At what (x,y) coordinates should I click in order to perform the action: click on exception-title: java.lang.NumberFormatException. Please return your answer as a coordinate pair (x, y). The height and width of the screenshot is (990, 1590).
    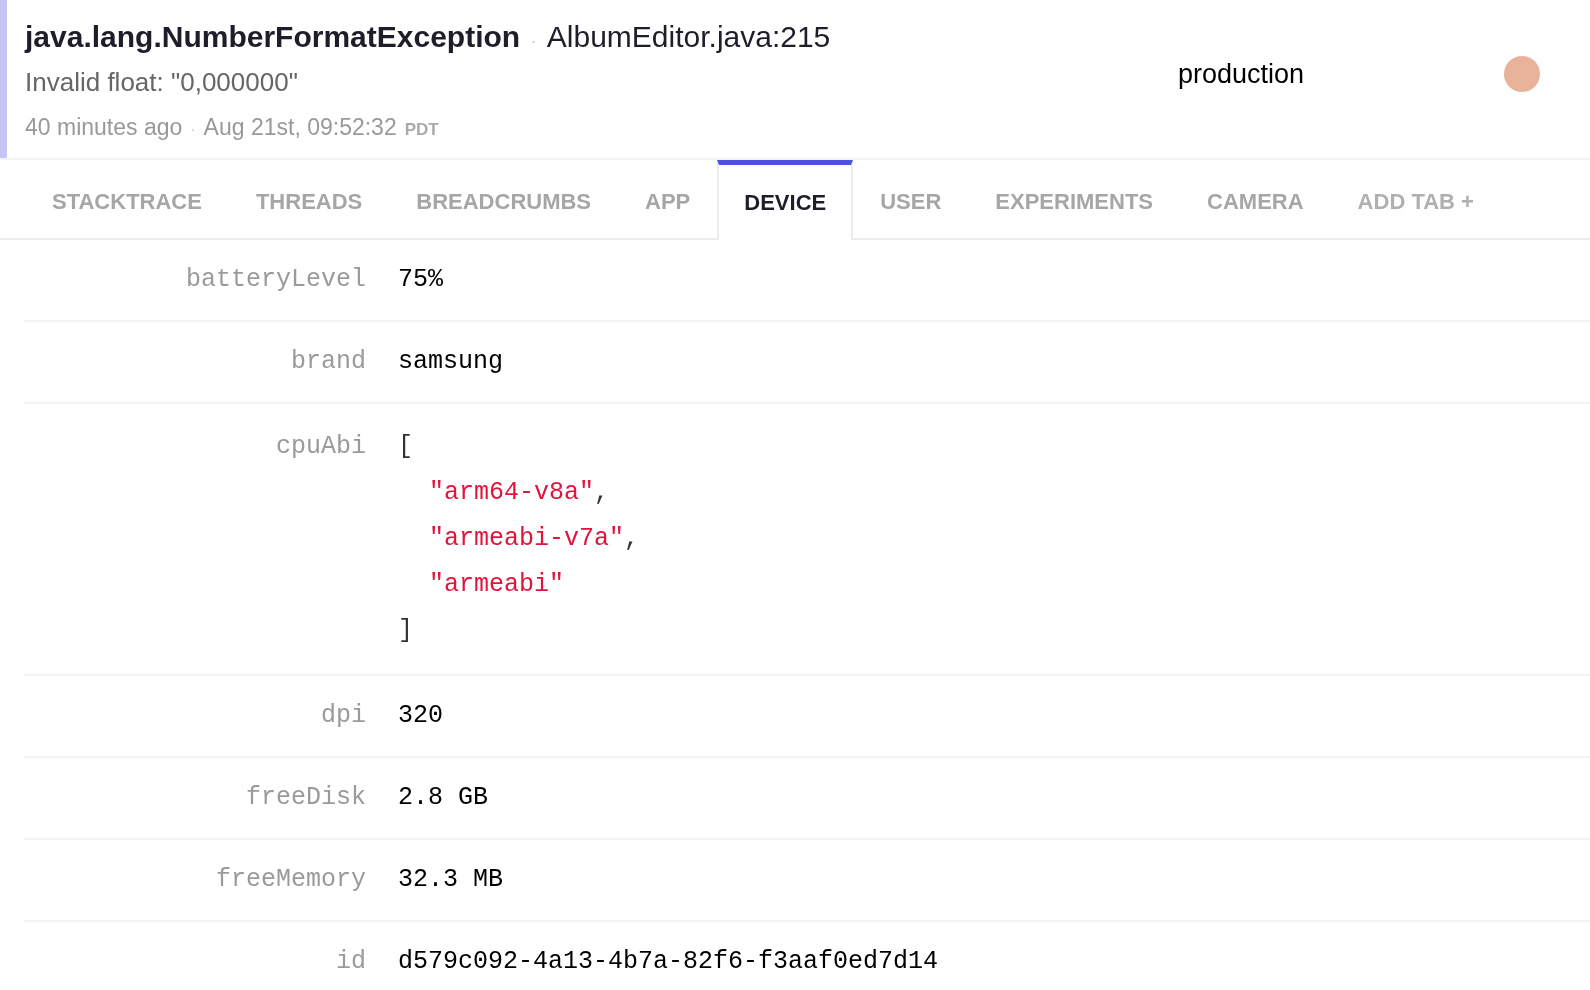
    Looking at the image, I should click on (273, 37).